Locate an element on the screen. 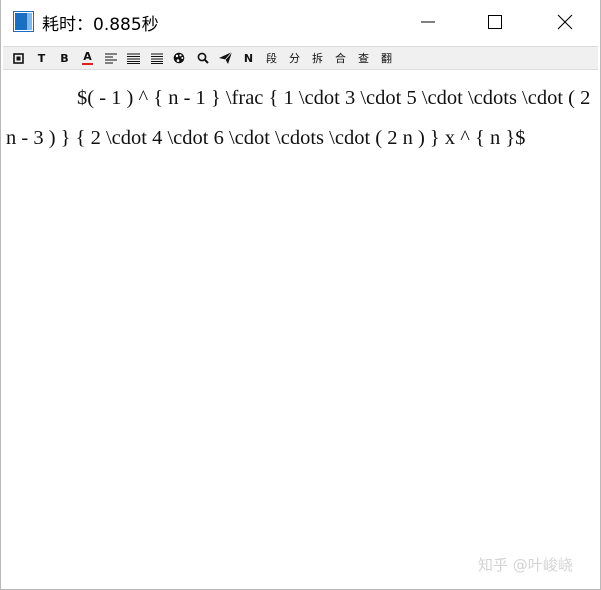 The image size is (601, 590). align-justify-icon is located at coordinates (156, 58).